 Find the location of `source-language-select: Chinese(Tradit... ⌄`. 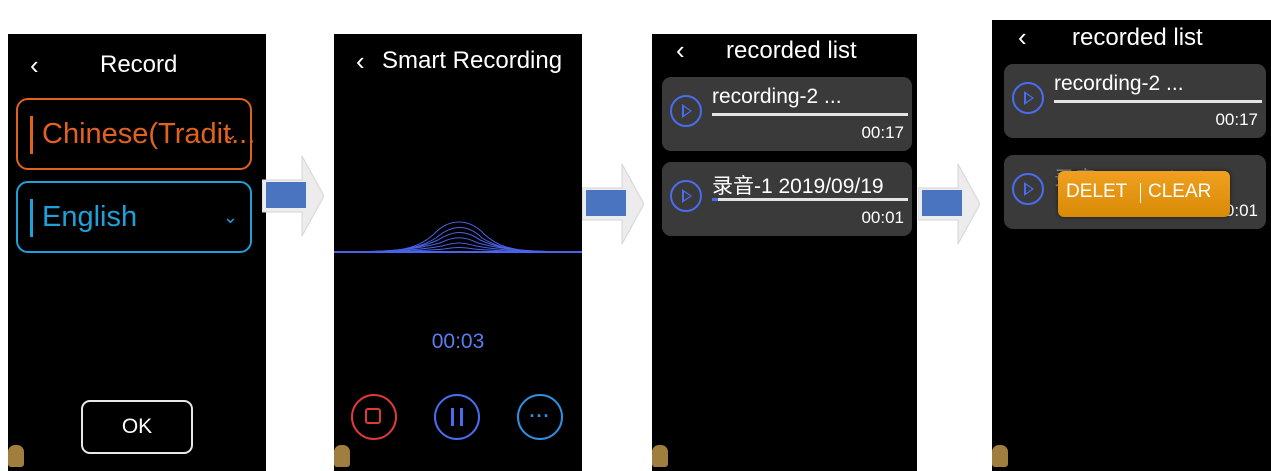

source-language-select: Chinese(Tradit... ⌄ is located at coordinates (135, 134).